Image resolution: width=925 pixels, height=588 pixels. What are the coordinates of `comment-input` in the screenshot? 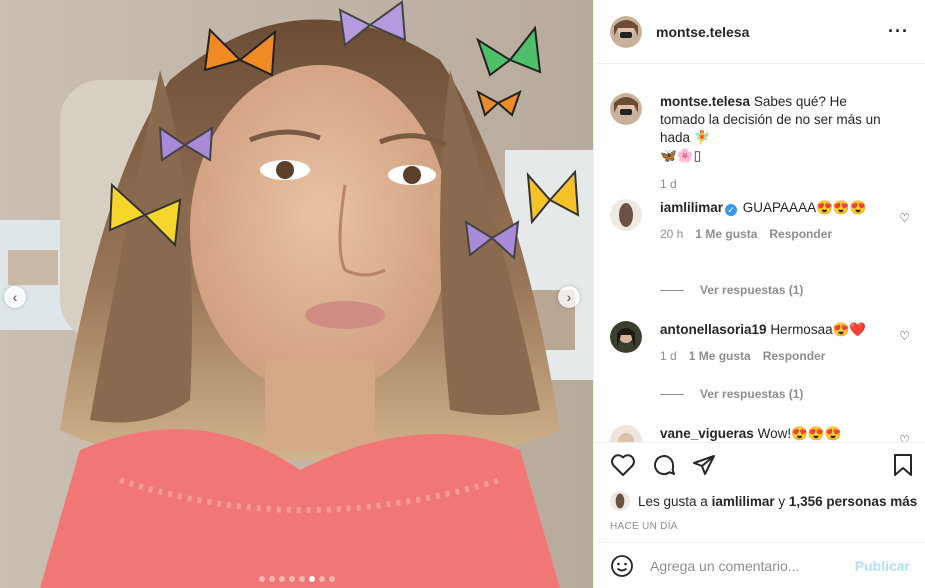 It's located at (751, 565).